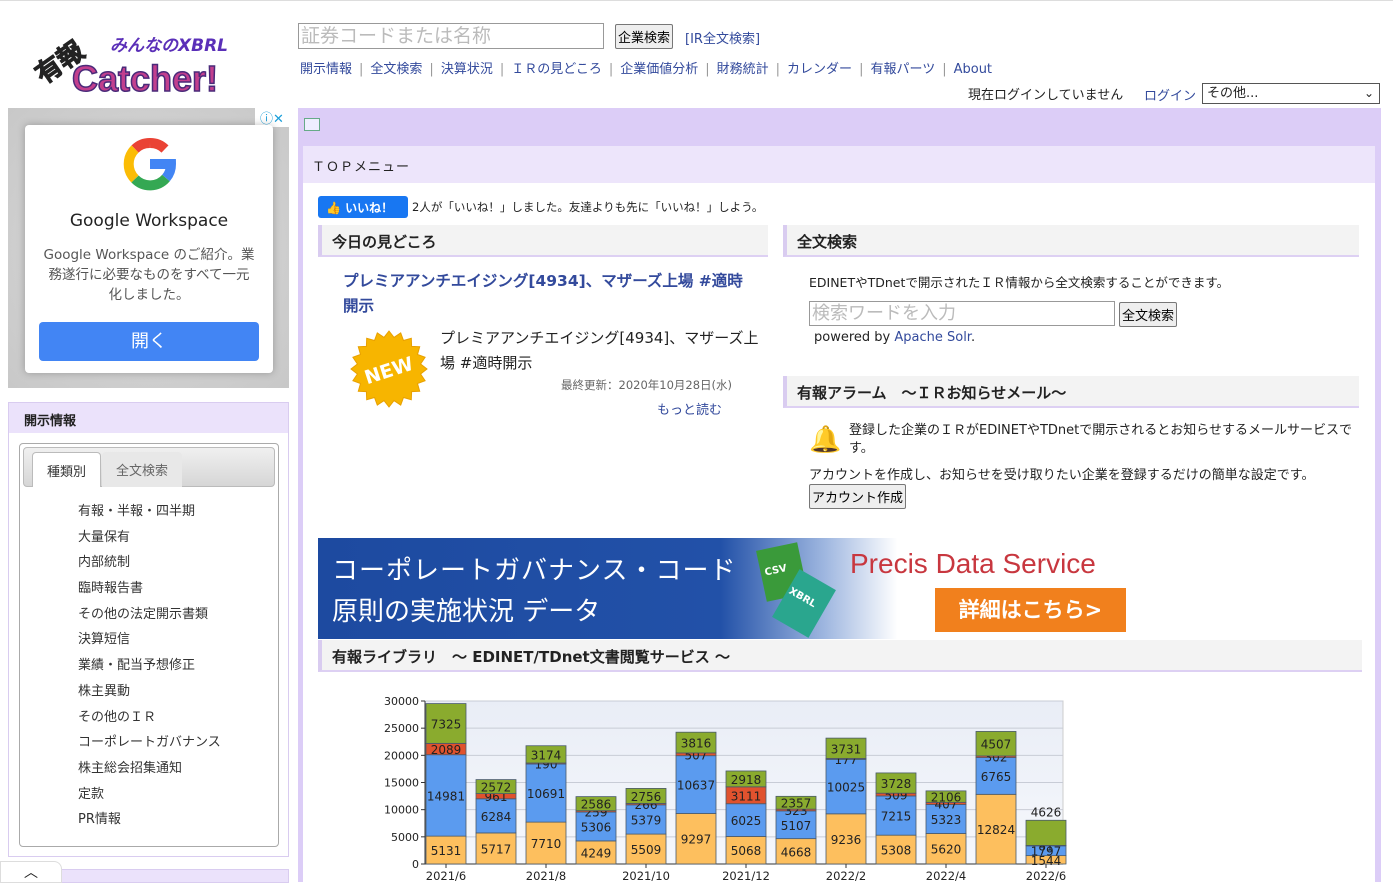  I want to click on y-tick-label: 5000, so click(405, 837).